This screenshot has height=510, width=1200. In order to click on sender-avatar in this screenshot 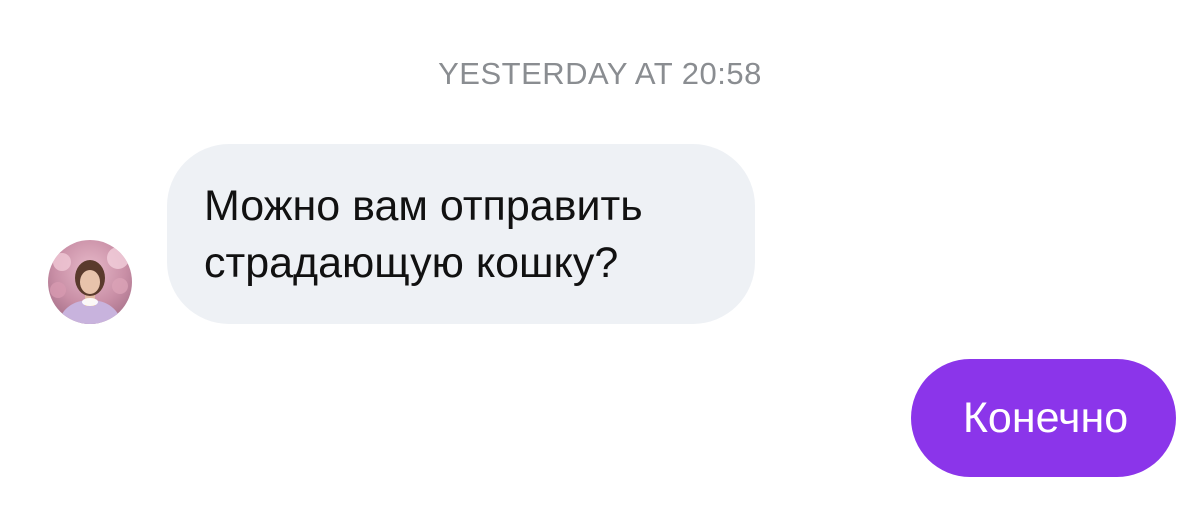, I will do `click(90, 282)`.